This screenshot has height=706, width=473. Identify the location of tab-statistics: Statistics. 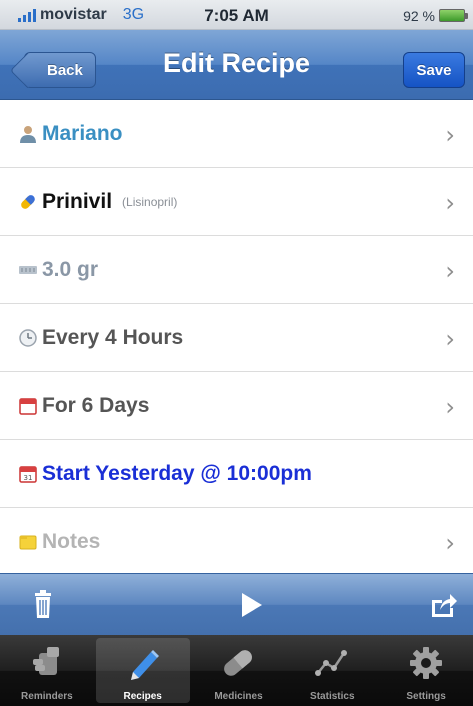
(332, 670).